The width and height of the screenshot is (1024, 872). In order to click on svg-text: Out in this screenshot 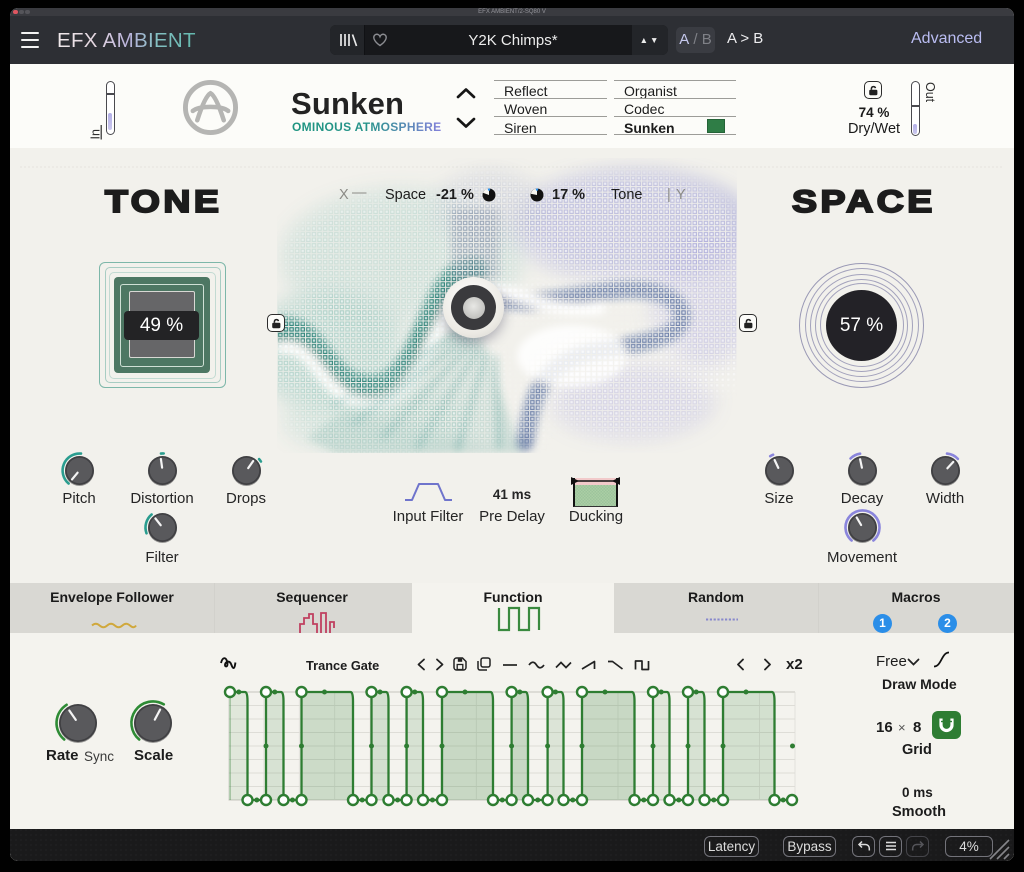, I will do `click(930, 92)`.